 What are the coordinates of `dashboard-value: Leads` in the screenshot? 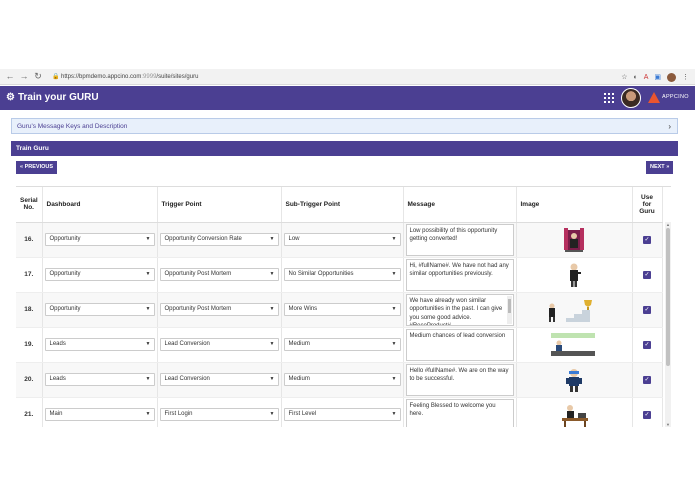 It's located at (57, 379).